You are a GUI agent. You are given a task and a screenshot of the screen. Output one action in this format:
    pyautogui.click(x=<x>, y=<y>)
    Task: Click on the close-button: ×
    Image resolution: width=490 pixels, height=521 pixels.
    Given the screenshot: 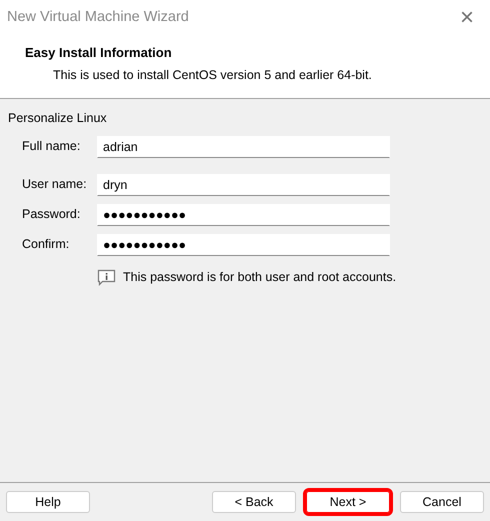 What is the action you would take?
    pyautogui.click(x=467, y=18)
    